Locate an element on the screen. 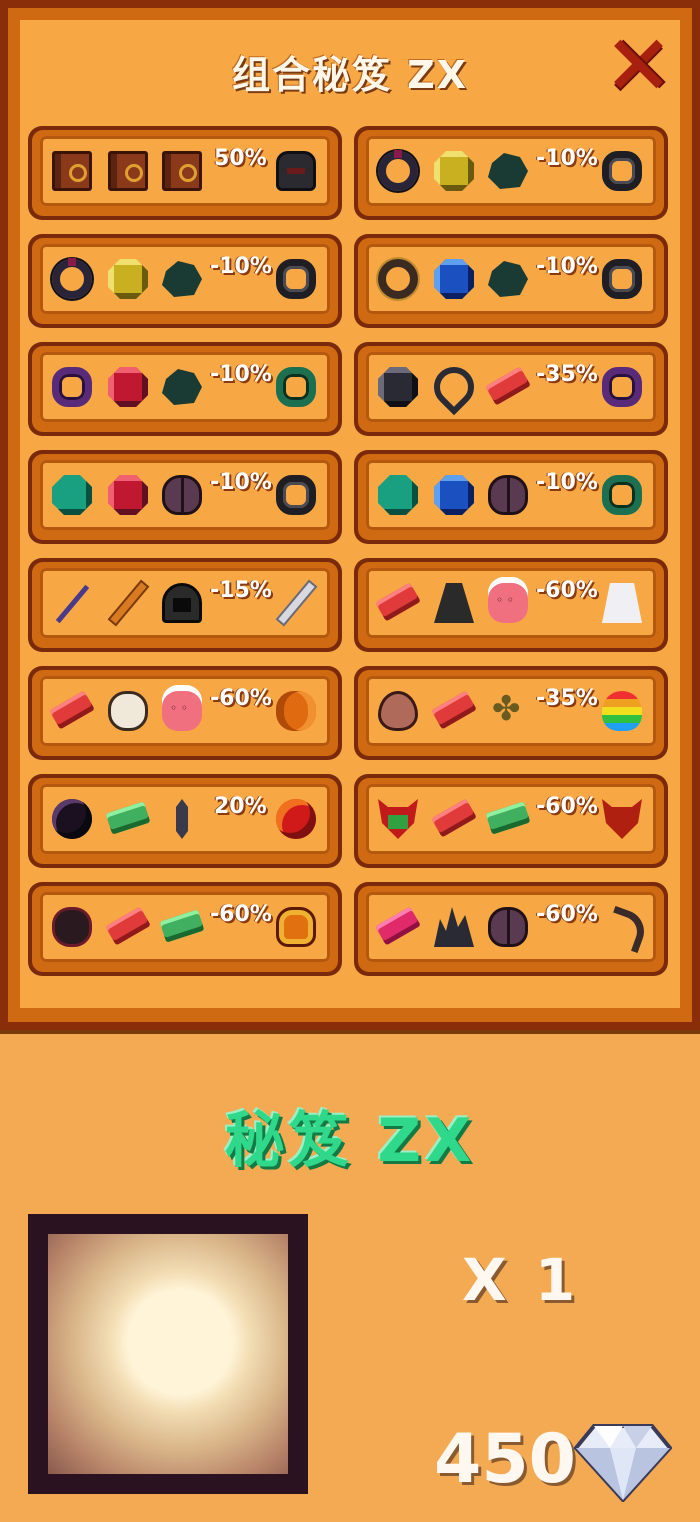  scroll-paper is located at coordinates (168, 1354).